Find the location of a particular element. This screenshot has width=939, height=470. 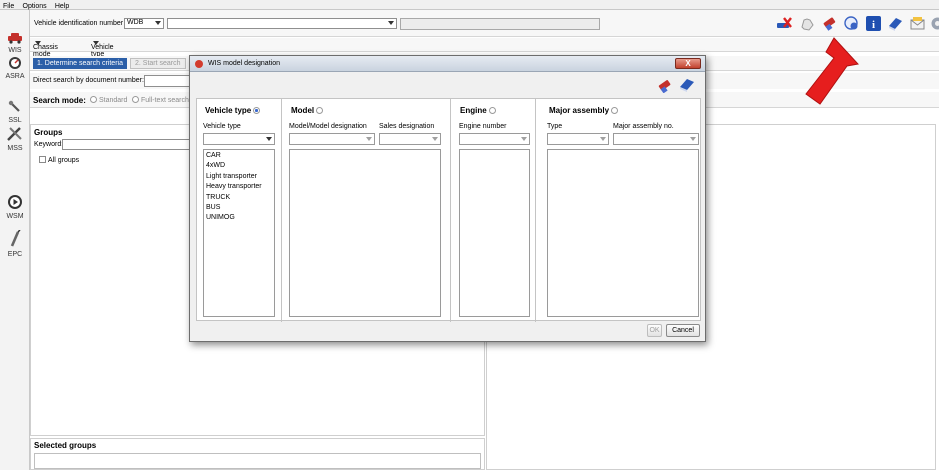

menu-file: File is located at coordinates (8, 6).